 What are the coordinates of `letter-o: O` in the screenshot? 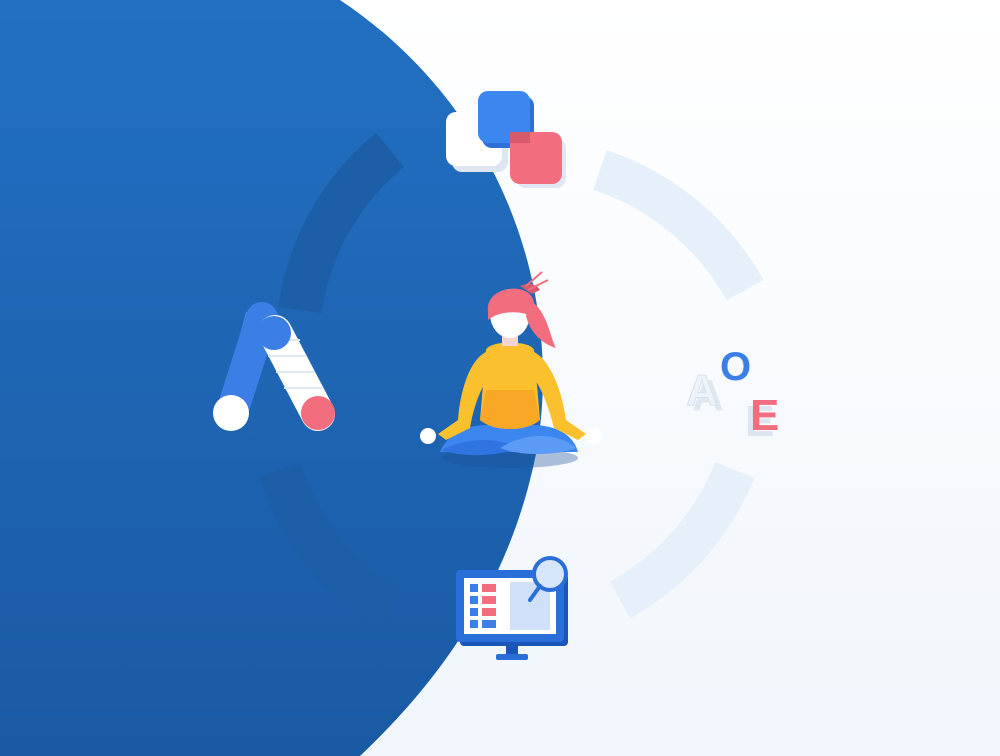 It's located at (735, 367).